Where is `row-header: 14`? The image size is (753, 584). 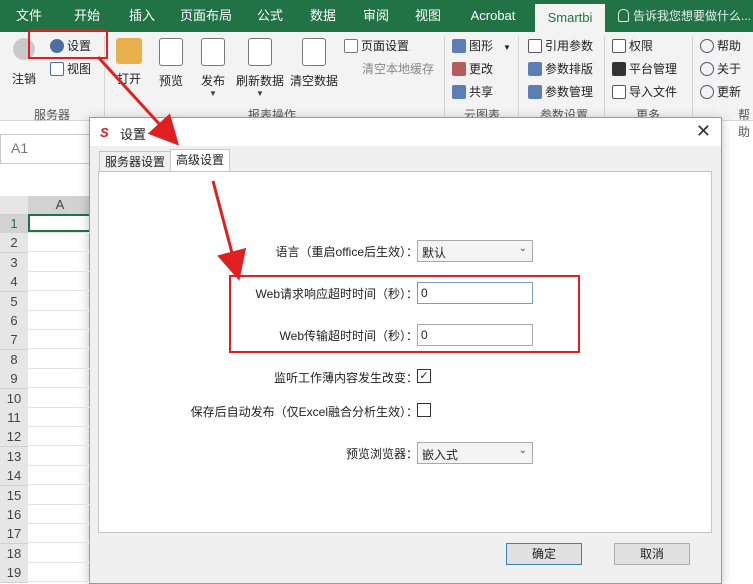 row-header: 14 is located at coordinates (14, 476).